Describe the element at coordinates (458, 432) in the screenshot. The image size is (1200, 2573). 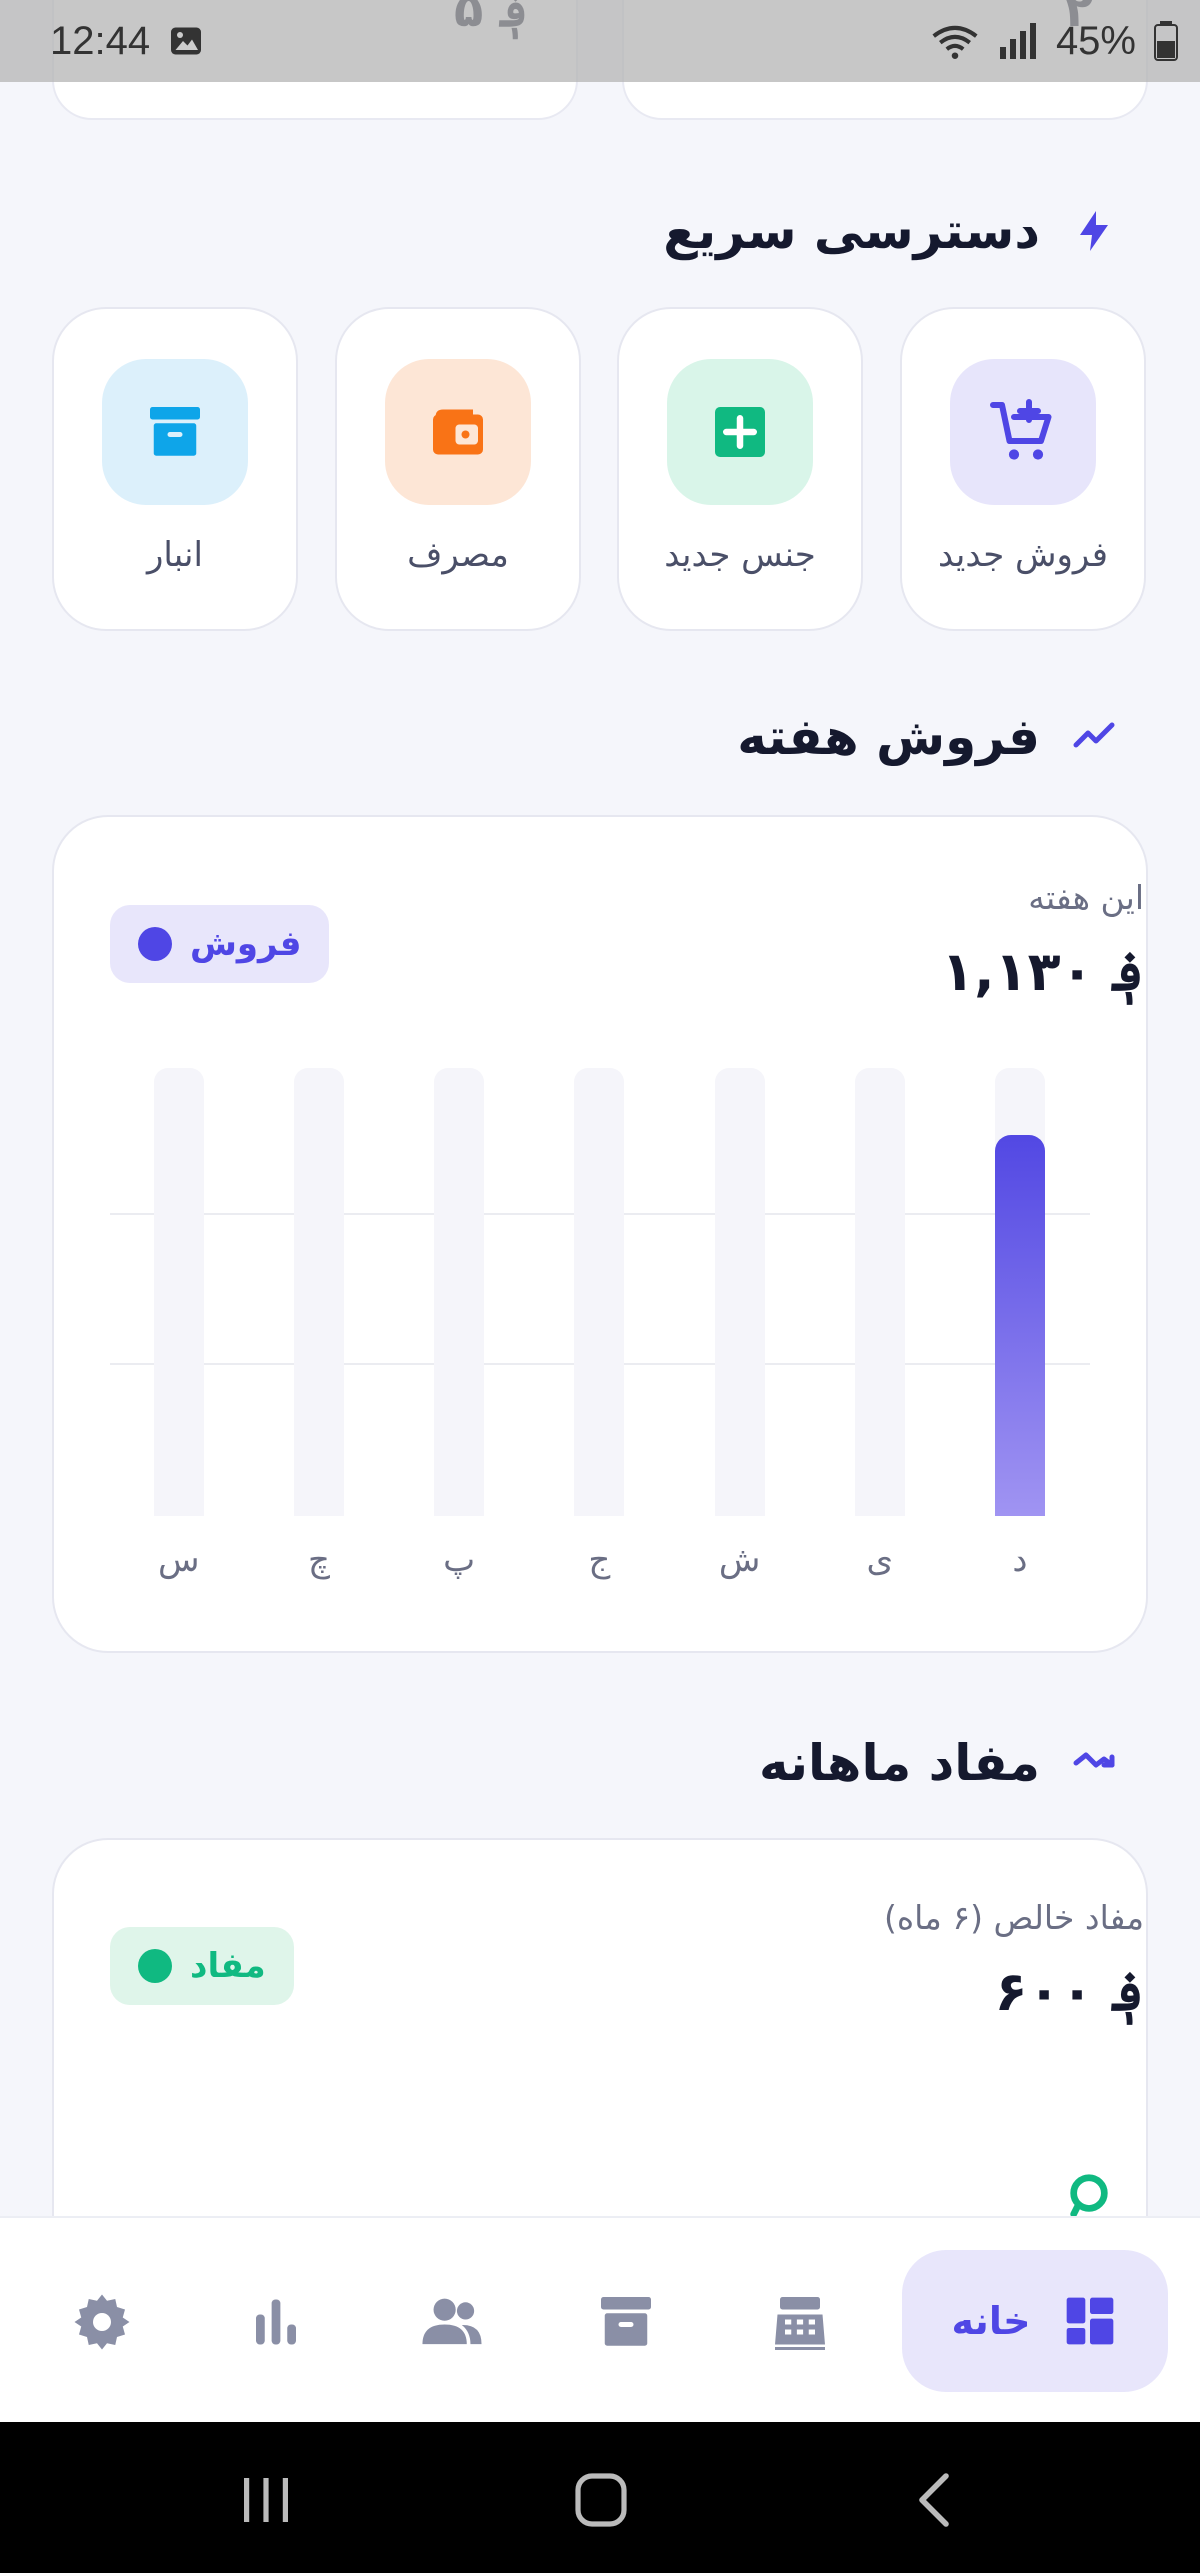
I see `wallet-icon` at that location.